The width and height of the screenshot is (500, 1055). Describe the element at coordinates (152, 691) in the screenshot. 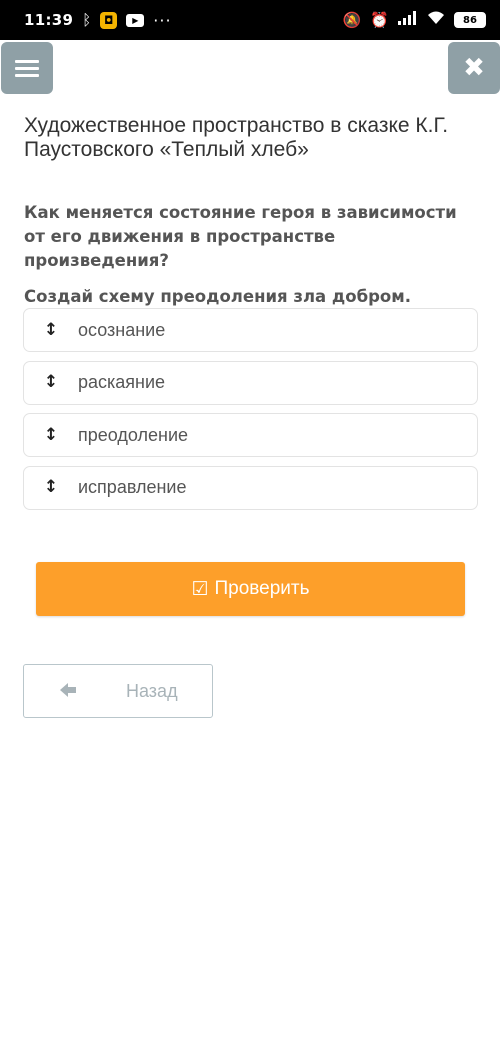

I see `back-button-label: Назад` at that location.